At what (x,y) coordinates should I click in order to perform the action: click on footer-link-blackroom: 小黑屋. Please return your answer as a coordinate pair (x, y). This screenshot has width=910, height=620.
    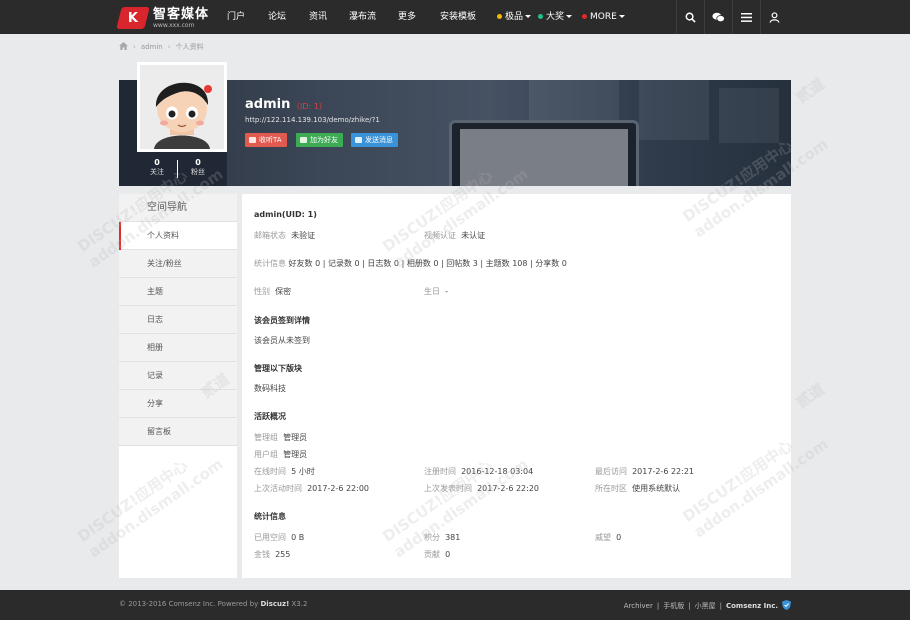
    Looking at the image, I should click on (705, 606).